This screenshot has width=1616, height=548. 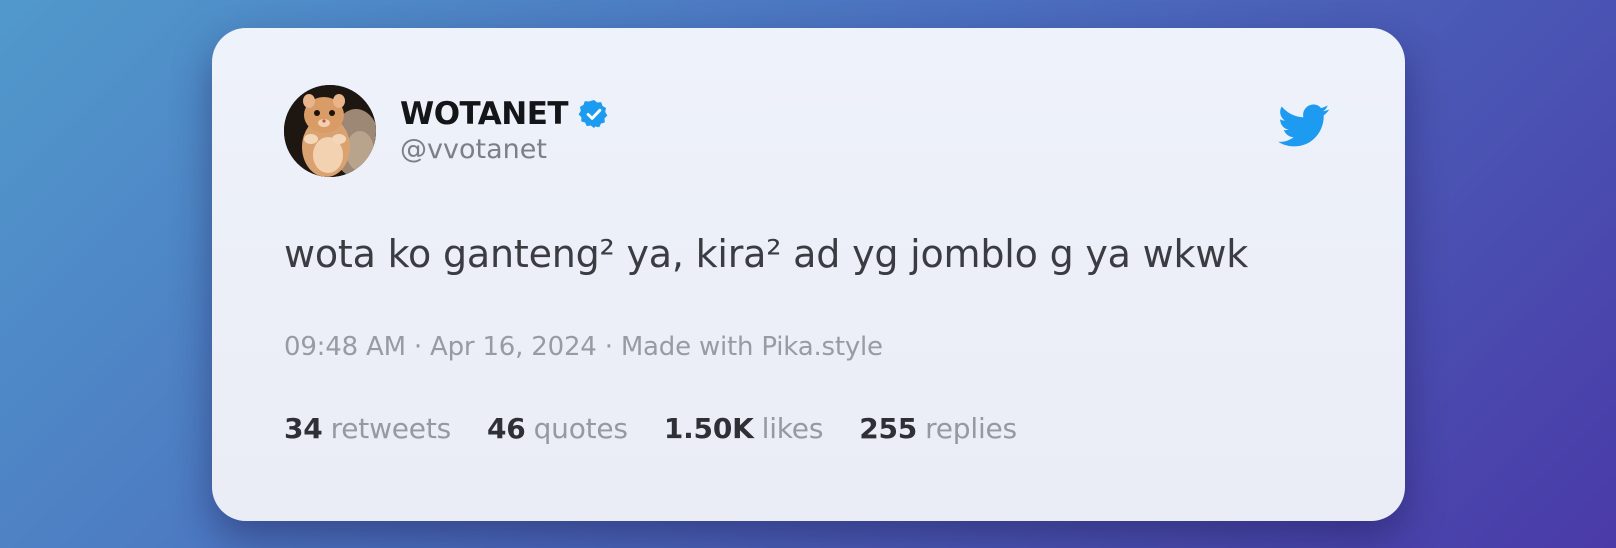 What do you see at coordinates (580, 428) in the screenshot?
I see `stat-label: quotes` at bounding box center [580, 428].